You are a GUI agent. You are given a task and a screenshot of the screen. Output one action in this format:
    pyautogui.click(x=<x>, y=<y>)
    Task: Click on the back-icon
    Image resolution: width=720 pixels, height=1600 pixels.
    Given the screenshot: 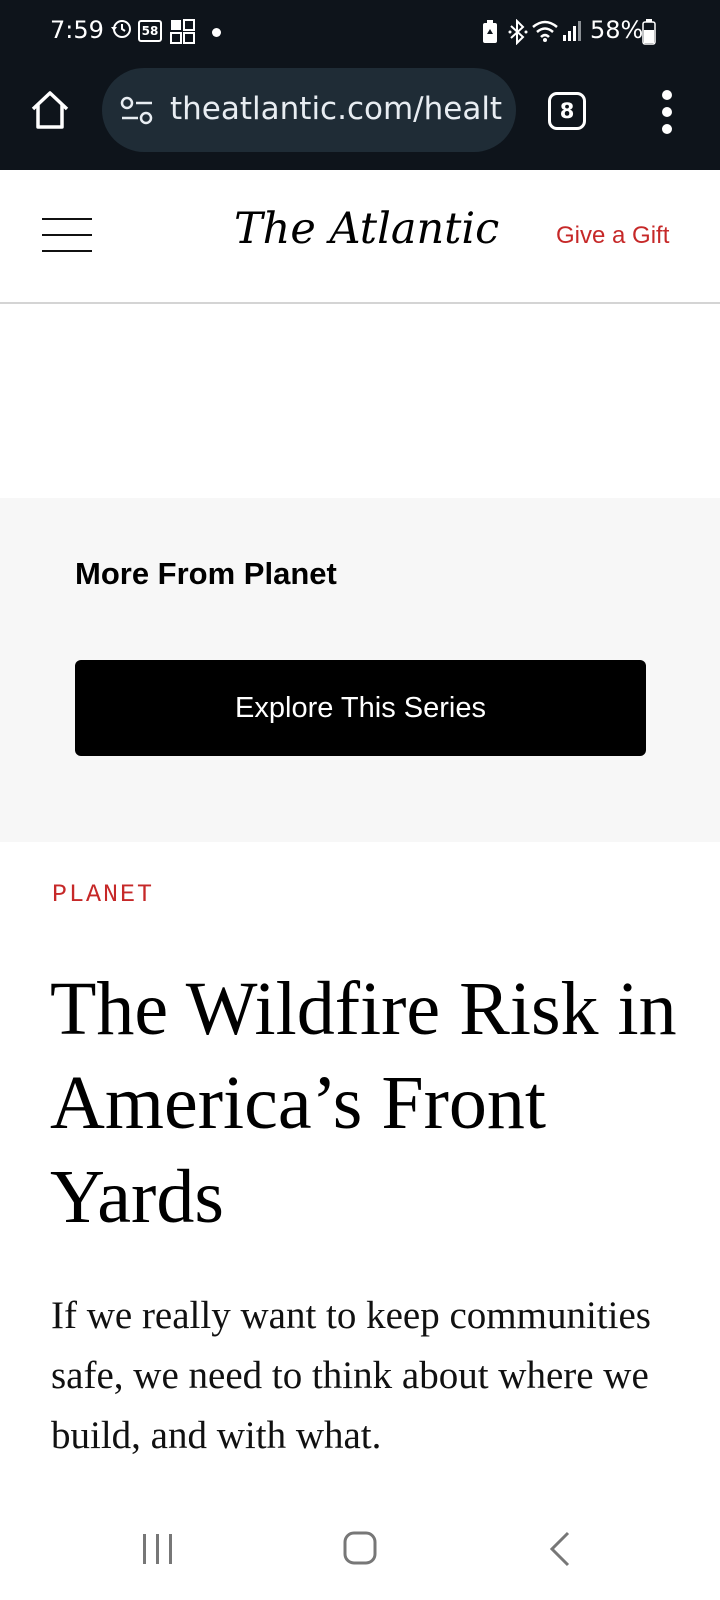 What is the action you would take?
    pyautogui.click(x=560, y=1549)
    